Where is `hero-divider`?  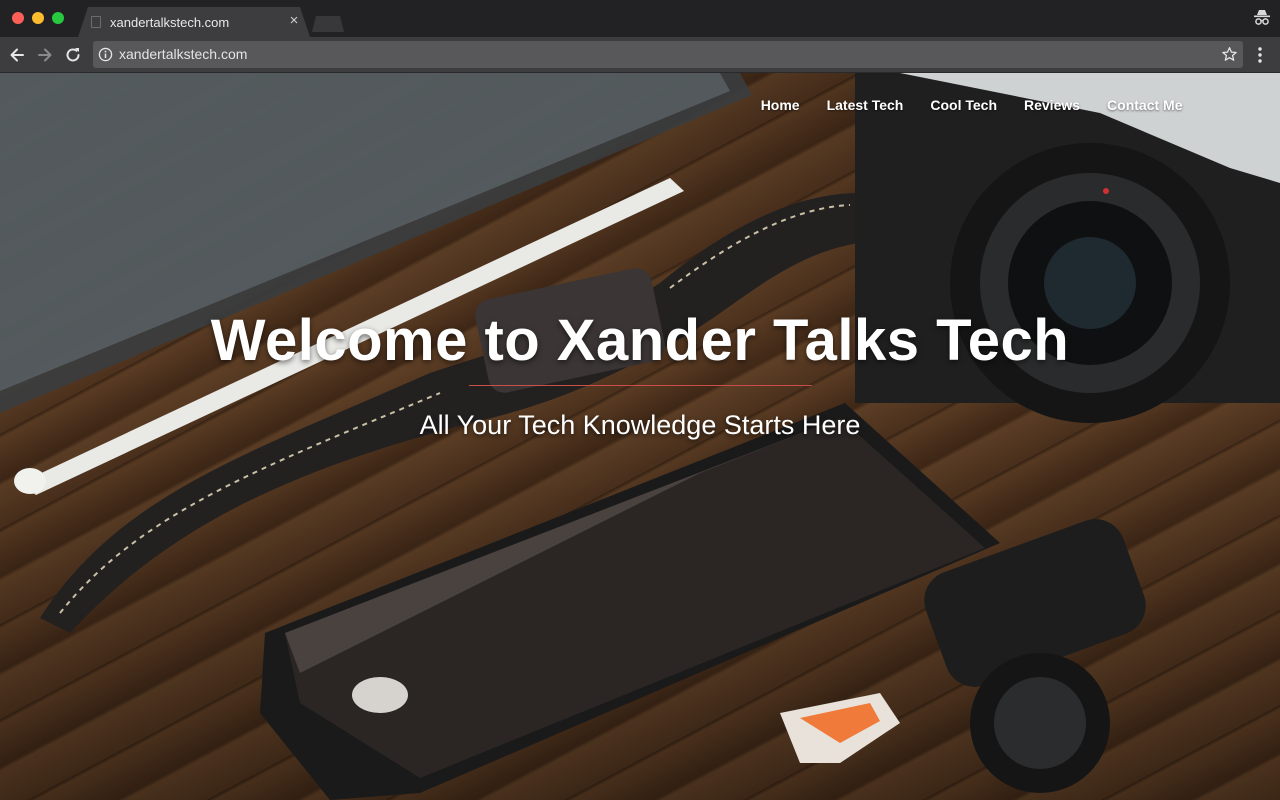
hero-divider is located at coordinates (640, 385).